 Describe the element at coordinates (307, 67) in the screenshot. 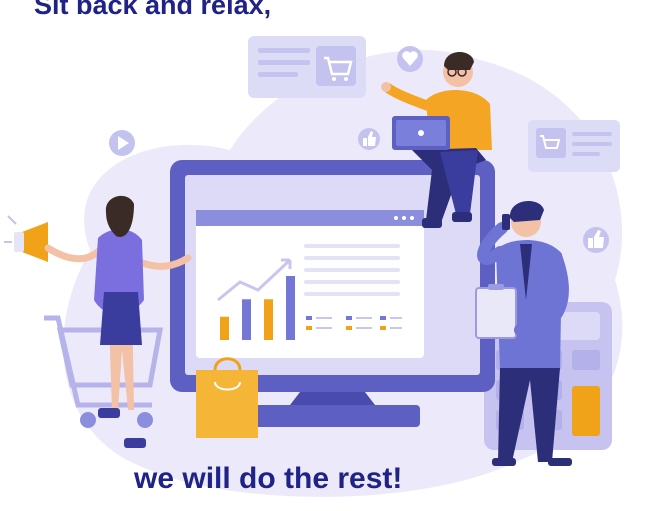

I see `product-card-top` at that location.